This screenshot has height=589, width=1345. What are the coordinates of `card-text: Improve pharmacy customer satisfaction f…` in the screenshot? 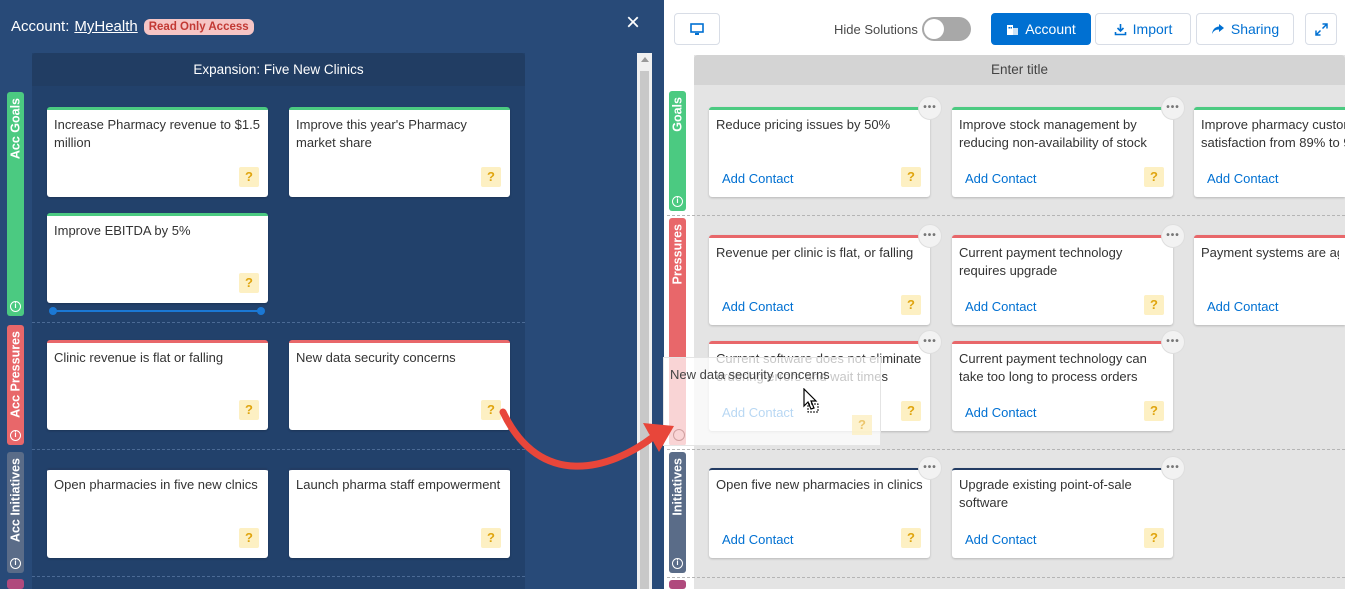 It's located at (1273, 133).